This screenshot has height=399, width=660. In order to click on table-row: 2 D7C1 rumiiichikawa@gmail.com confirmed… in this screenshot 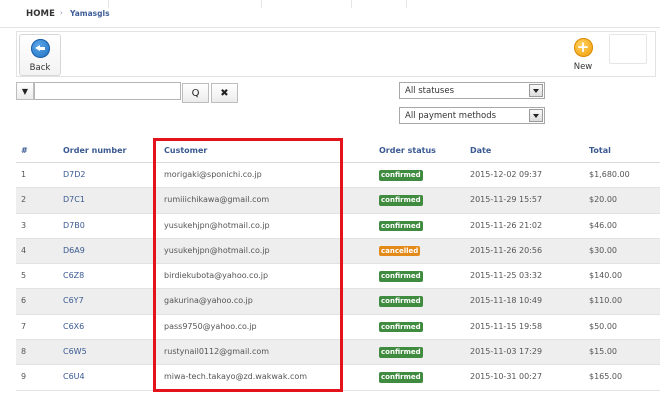, I will do `click(338, 201)`.